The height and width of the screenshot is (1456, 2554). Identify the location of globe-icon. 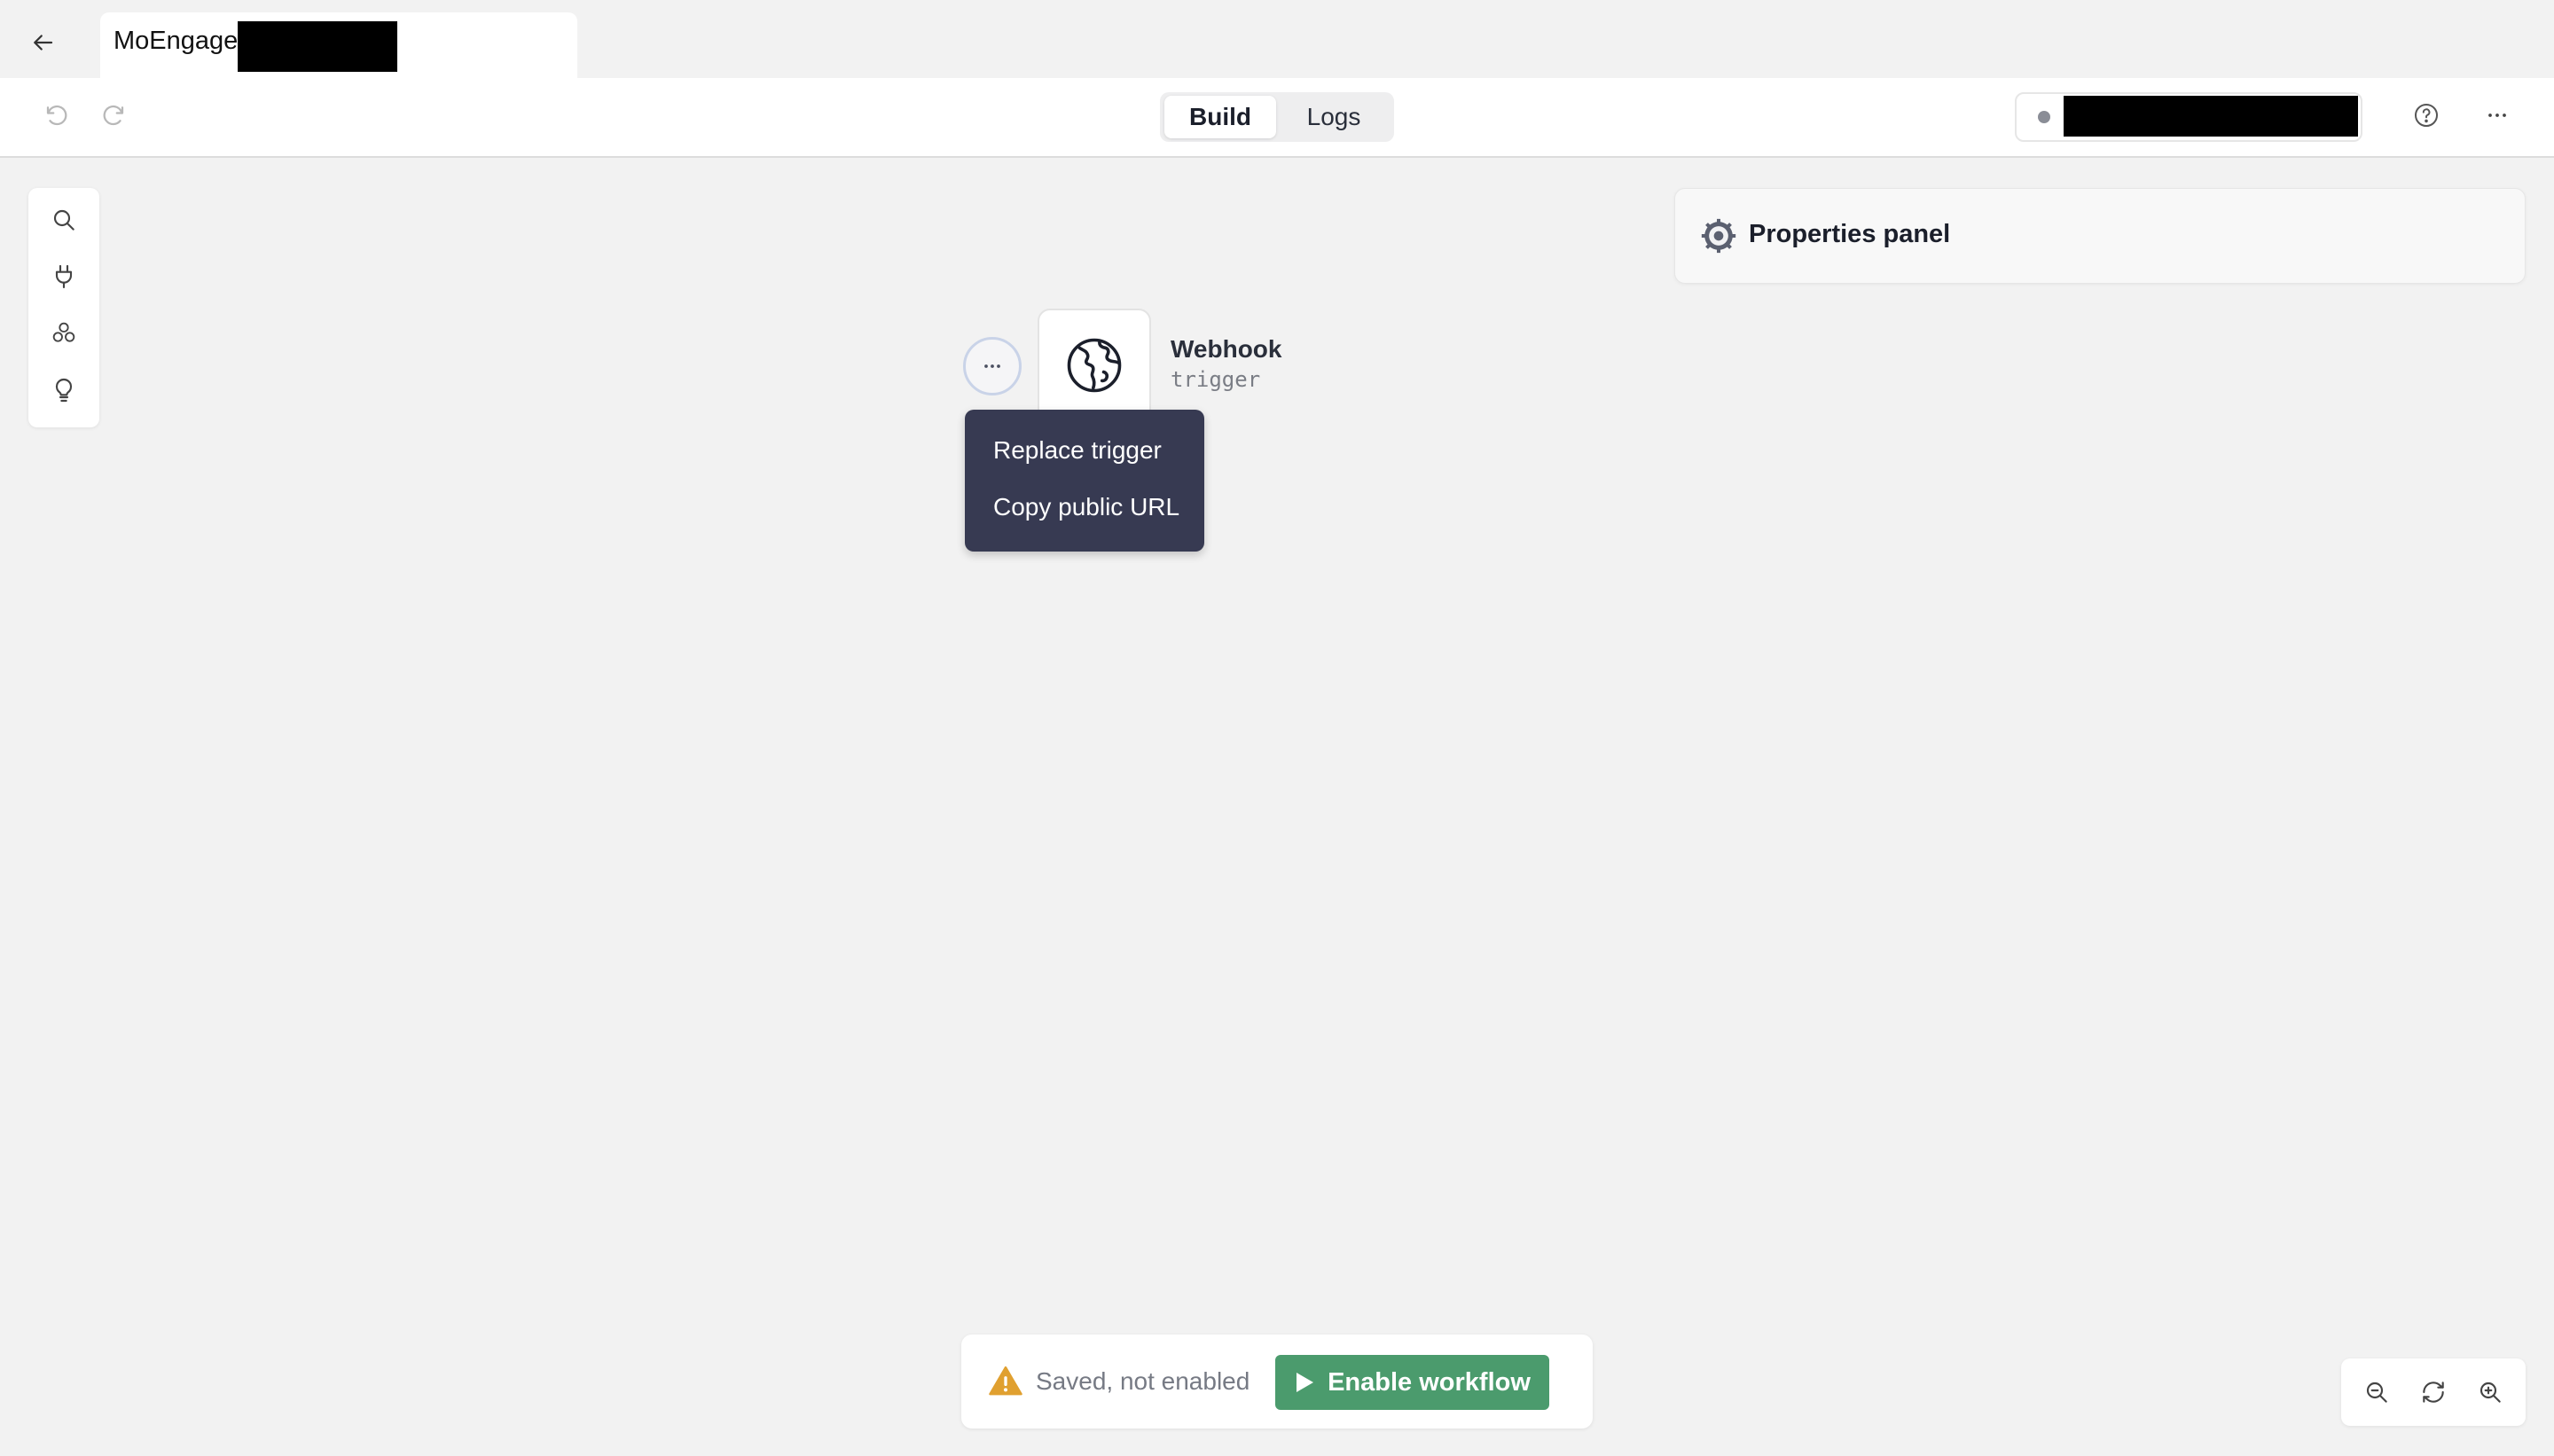
(1094, 365).